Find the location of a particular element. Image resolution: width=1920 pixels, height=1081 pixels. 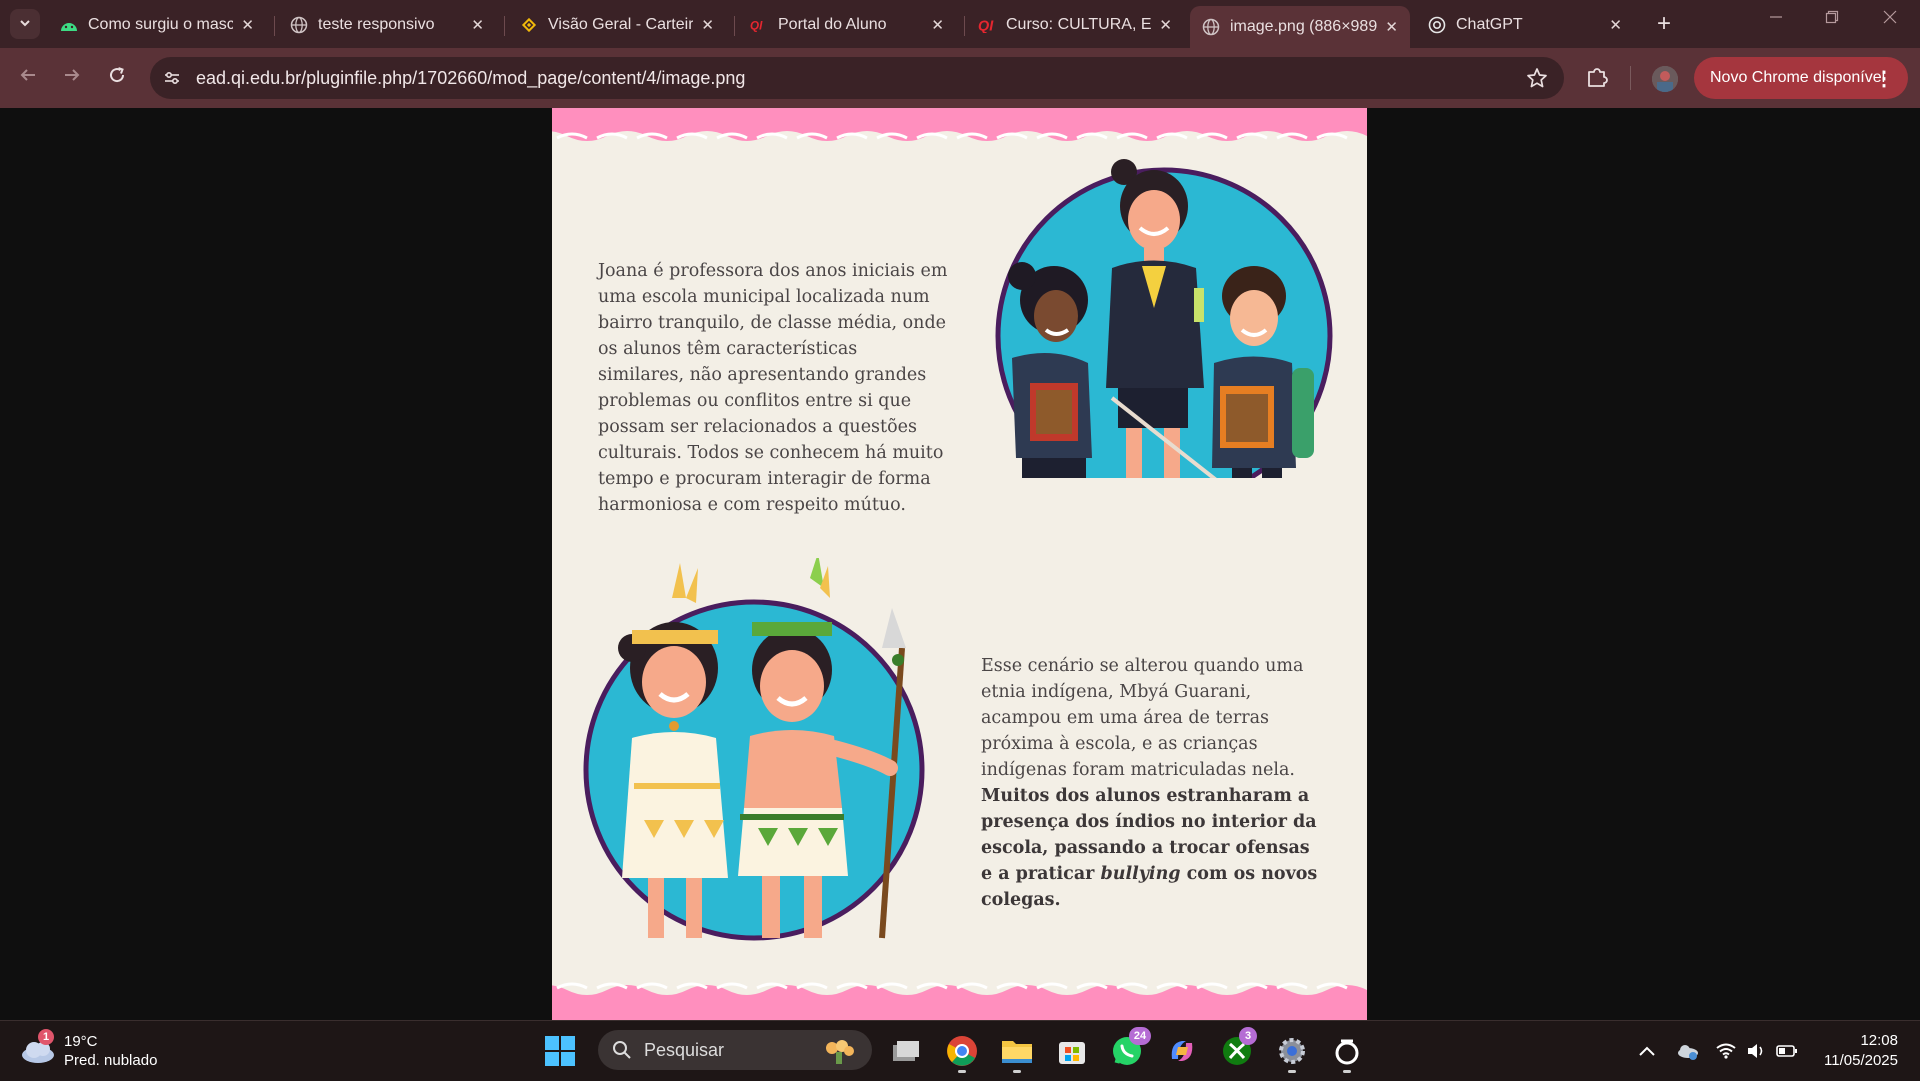

android-icon is located at coordinates (69, 25).